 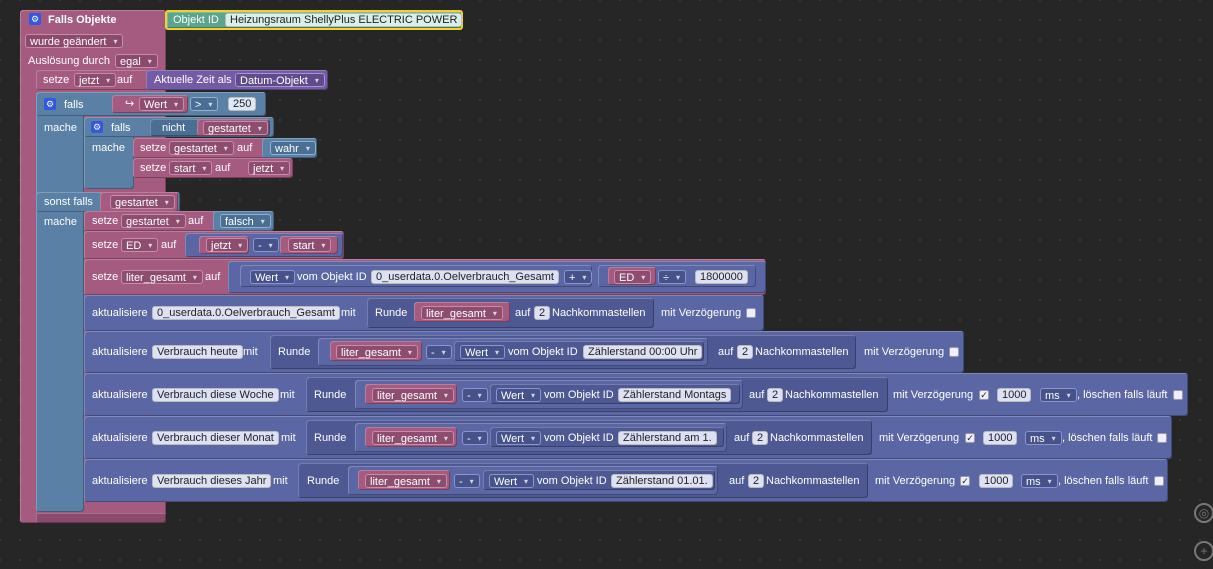 I want to click on if-block, so click(x=60, y=302).